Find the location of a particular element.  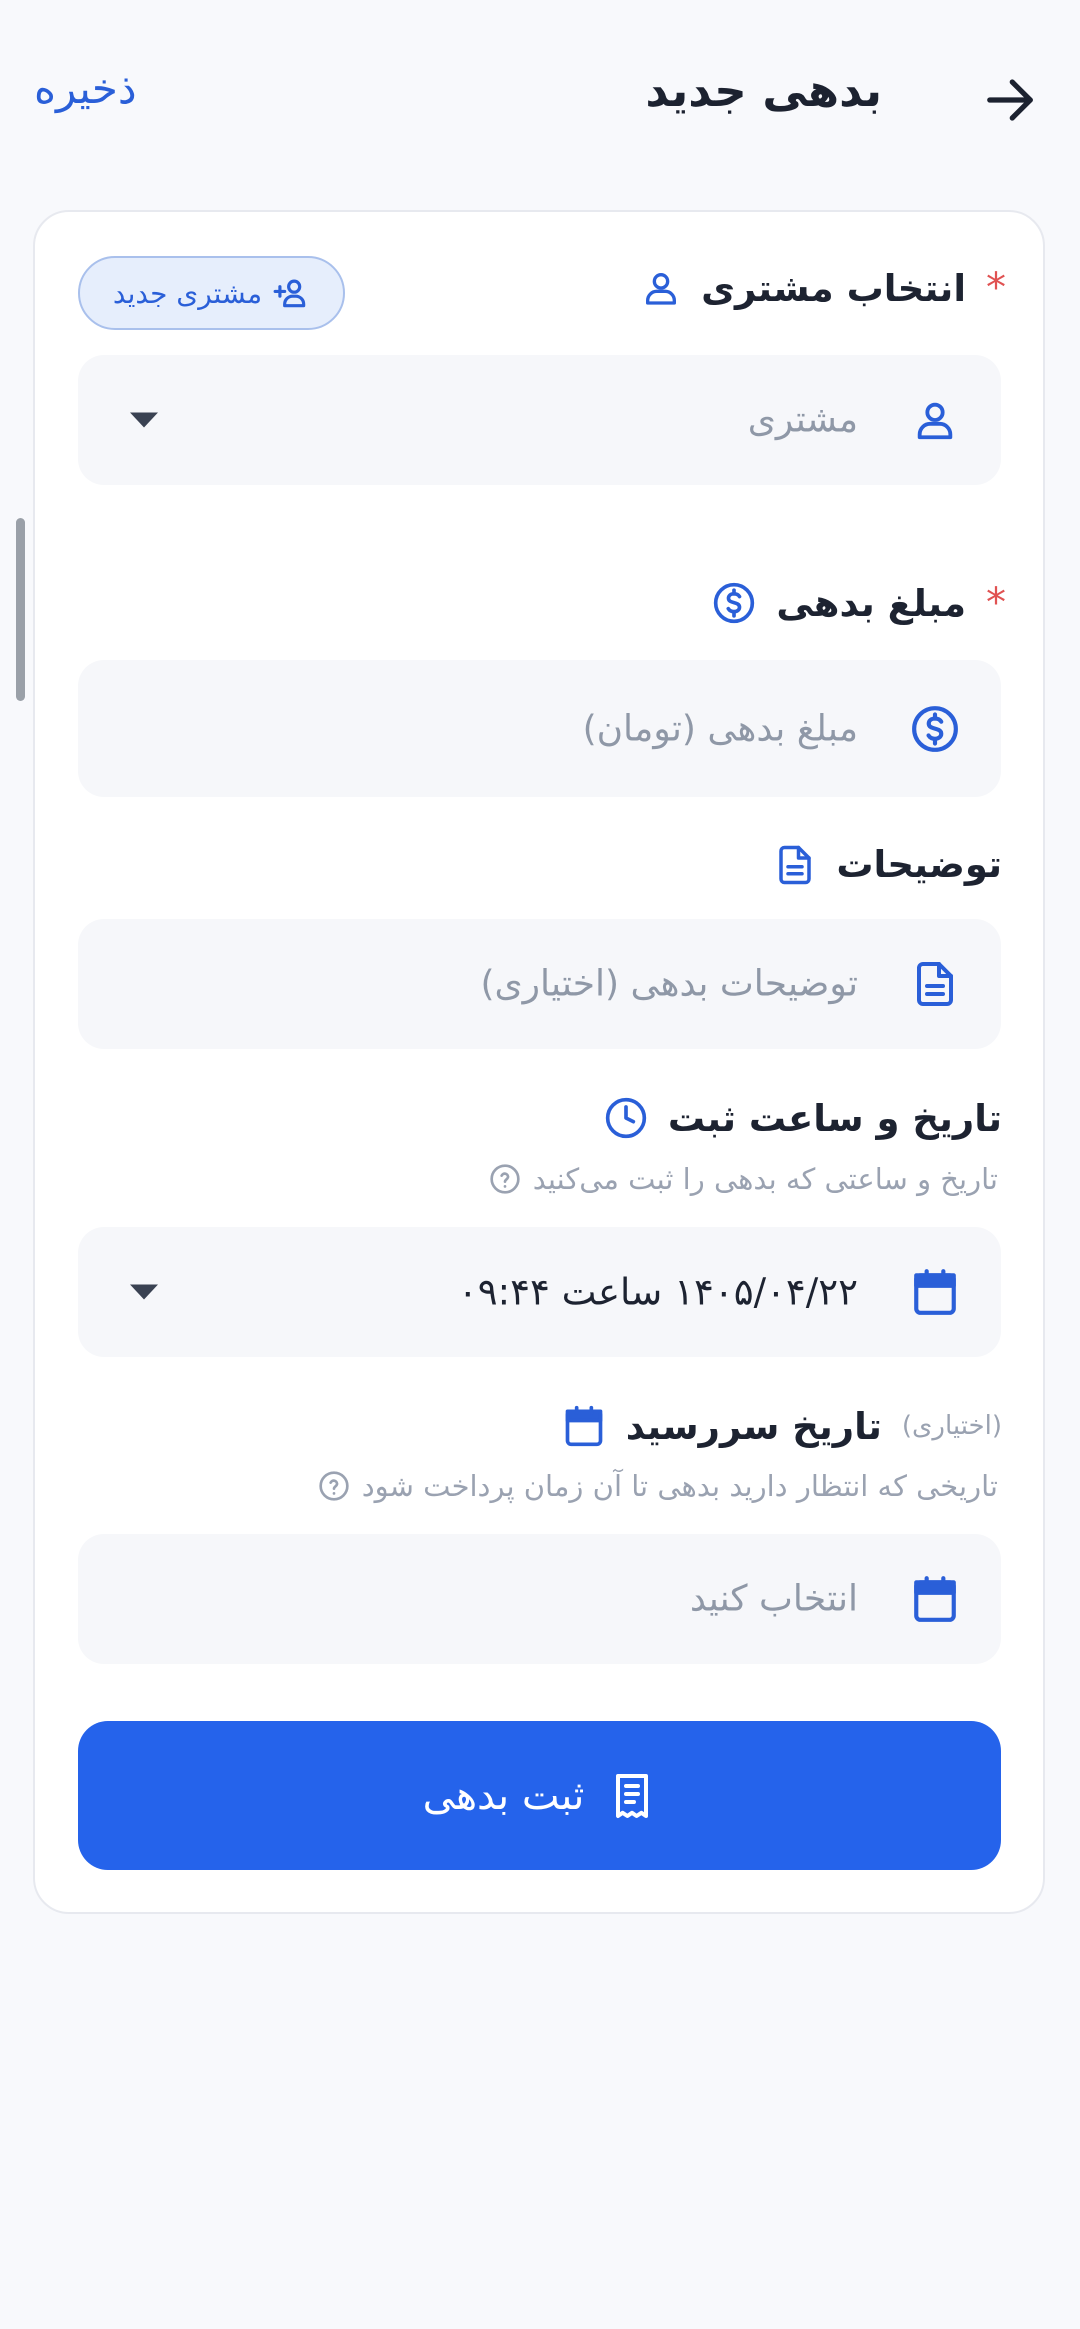

back-button is located at coordinates (1010, 100).